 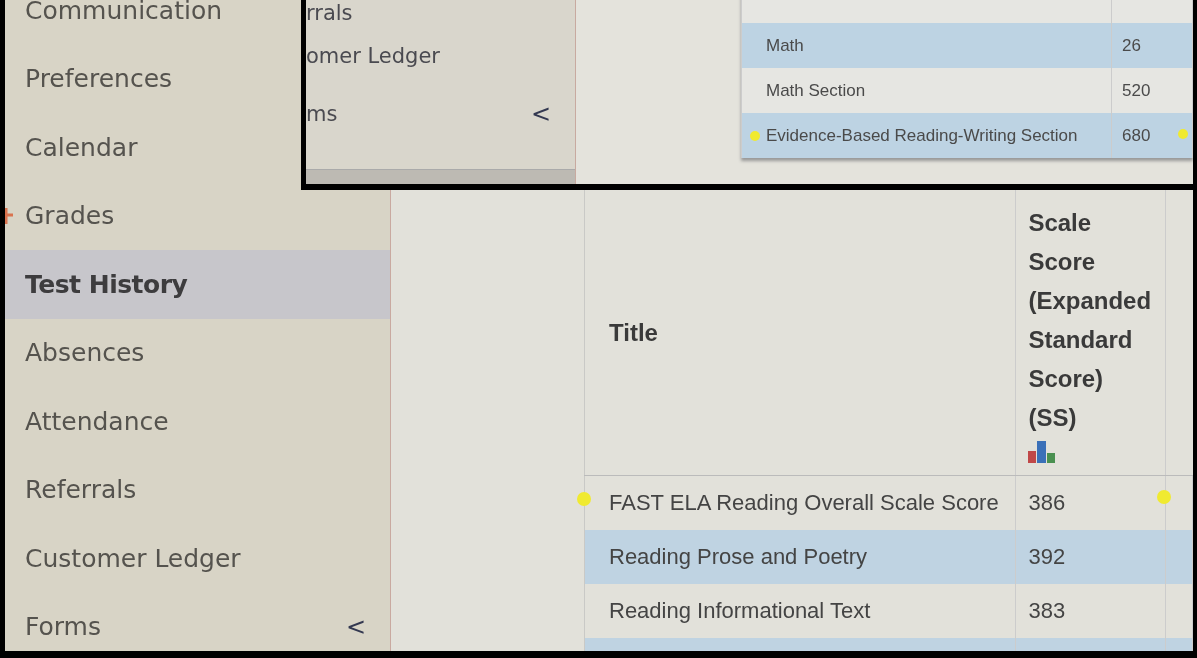 I want to click on sidebar-item: Preferences, so click(x=99, y=79).